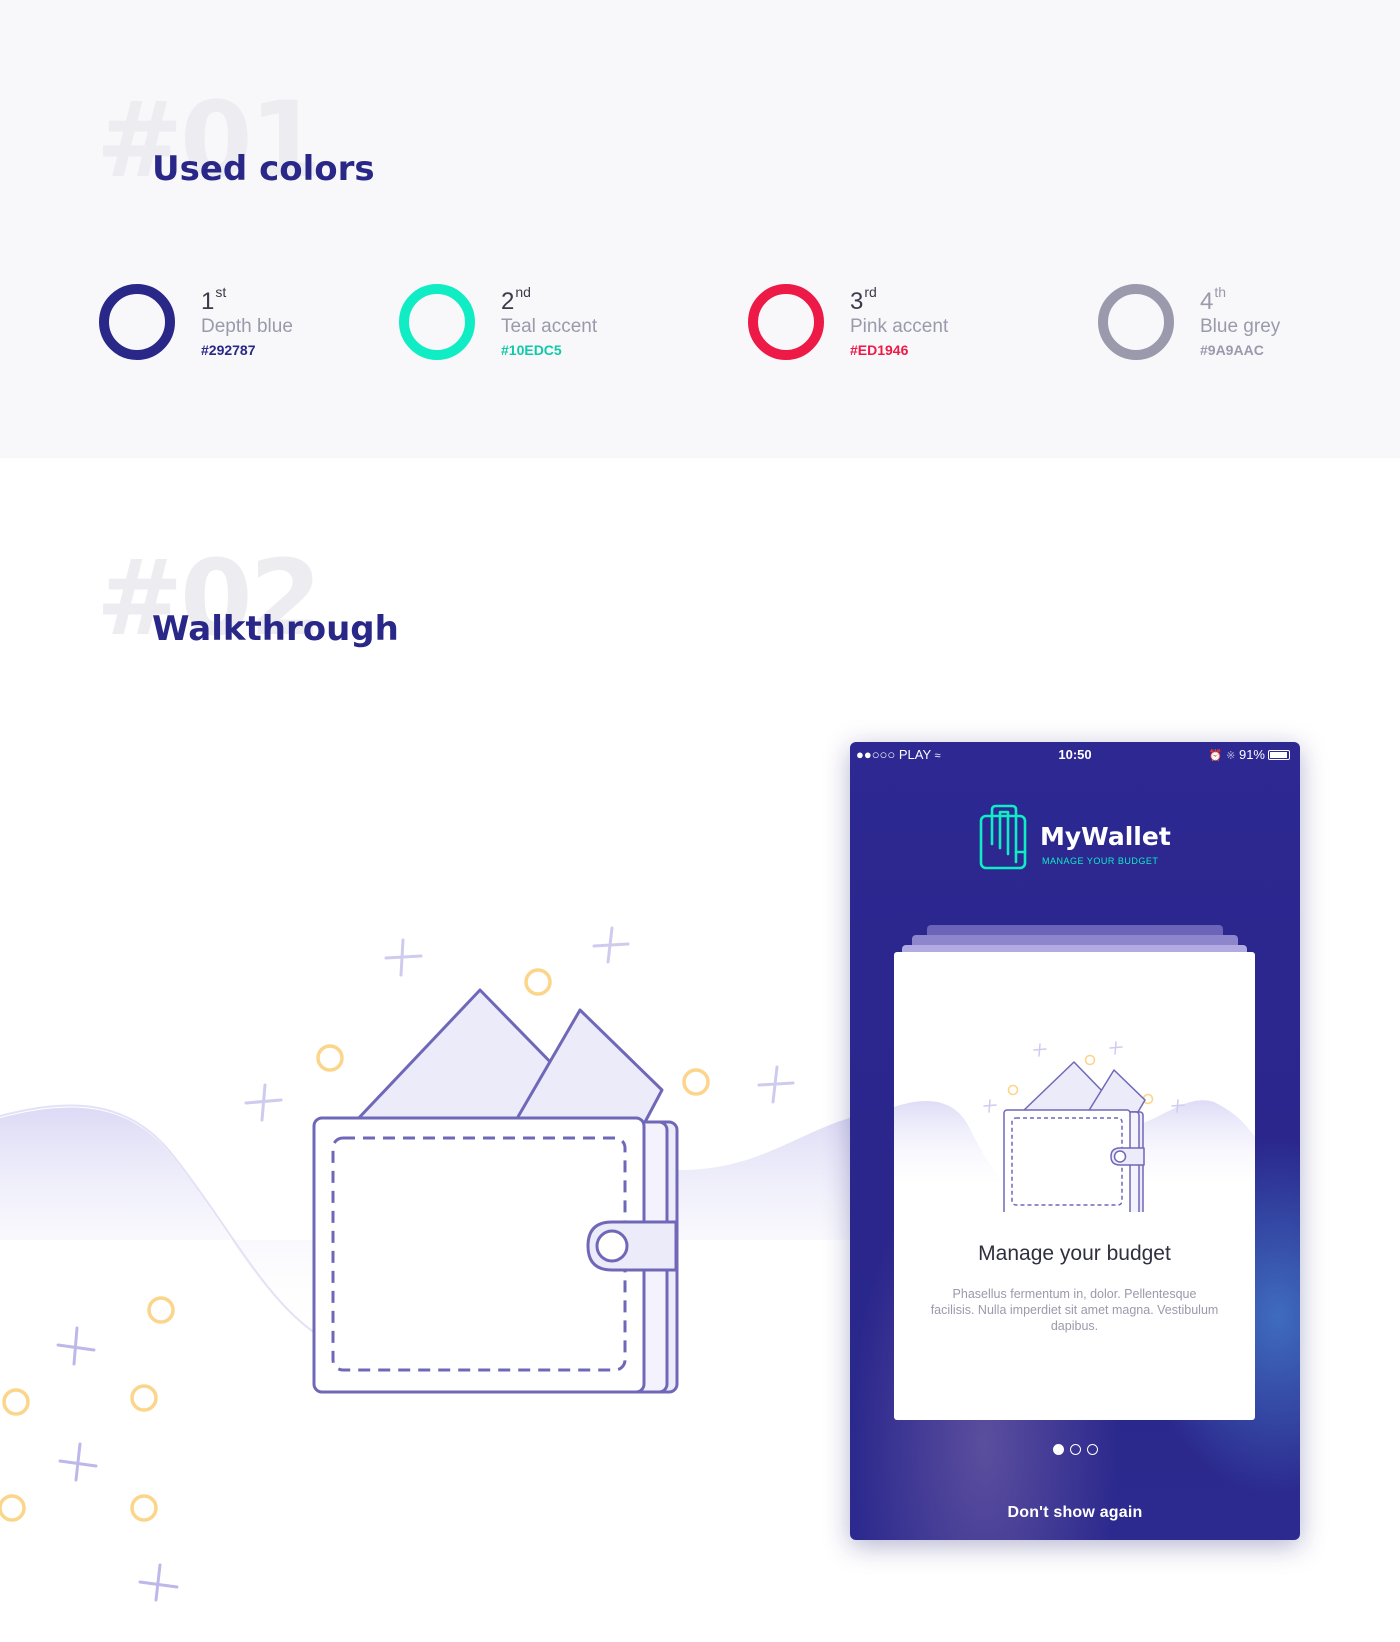 This screenshot has width=1400, height=1642. Describe the element at coordinates (1075, 754) in the screenshot. I see `status-bar: ●●○○○ PLAY ≈ 10:50 ⏰ ※ 91%` at that location.